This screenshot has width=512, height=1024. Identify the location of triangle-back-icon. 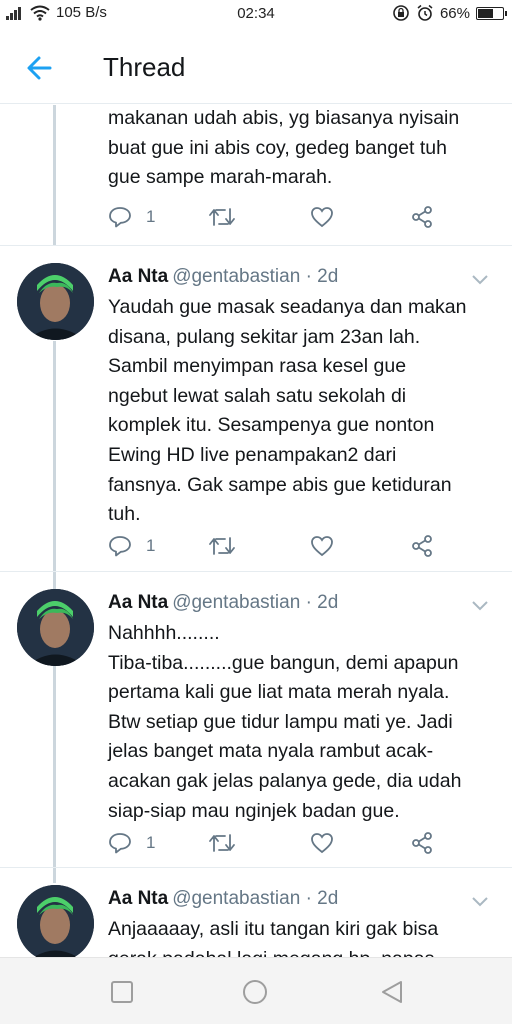
(392, 992).